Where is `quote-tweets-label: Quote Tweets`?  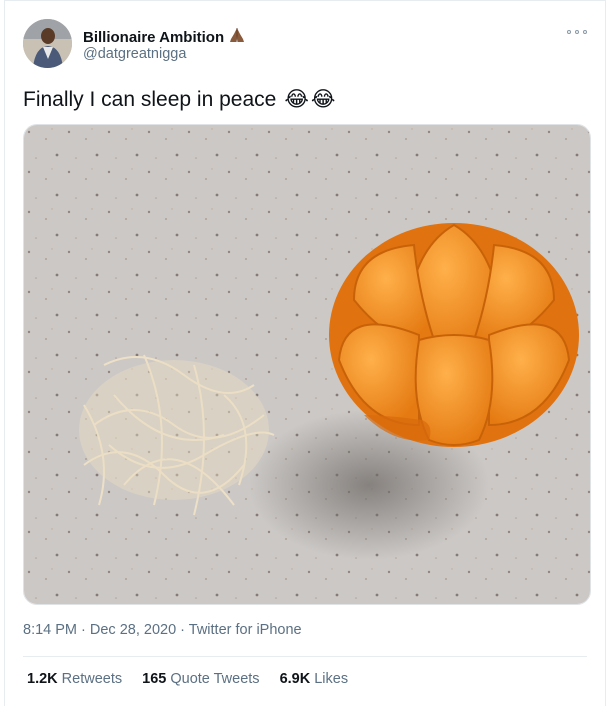
quote-tweets-label: Quote Tweets is located at coordinates (215, 679).